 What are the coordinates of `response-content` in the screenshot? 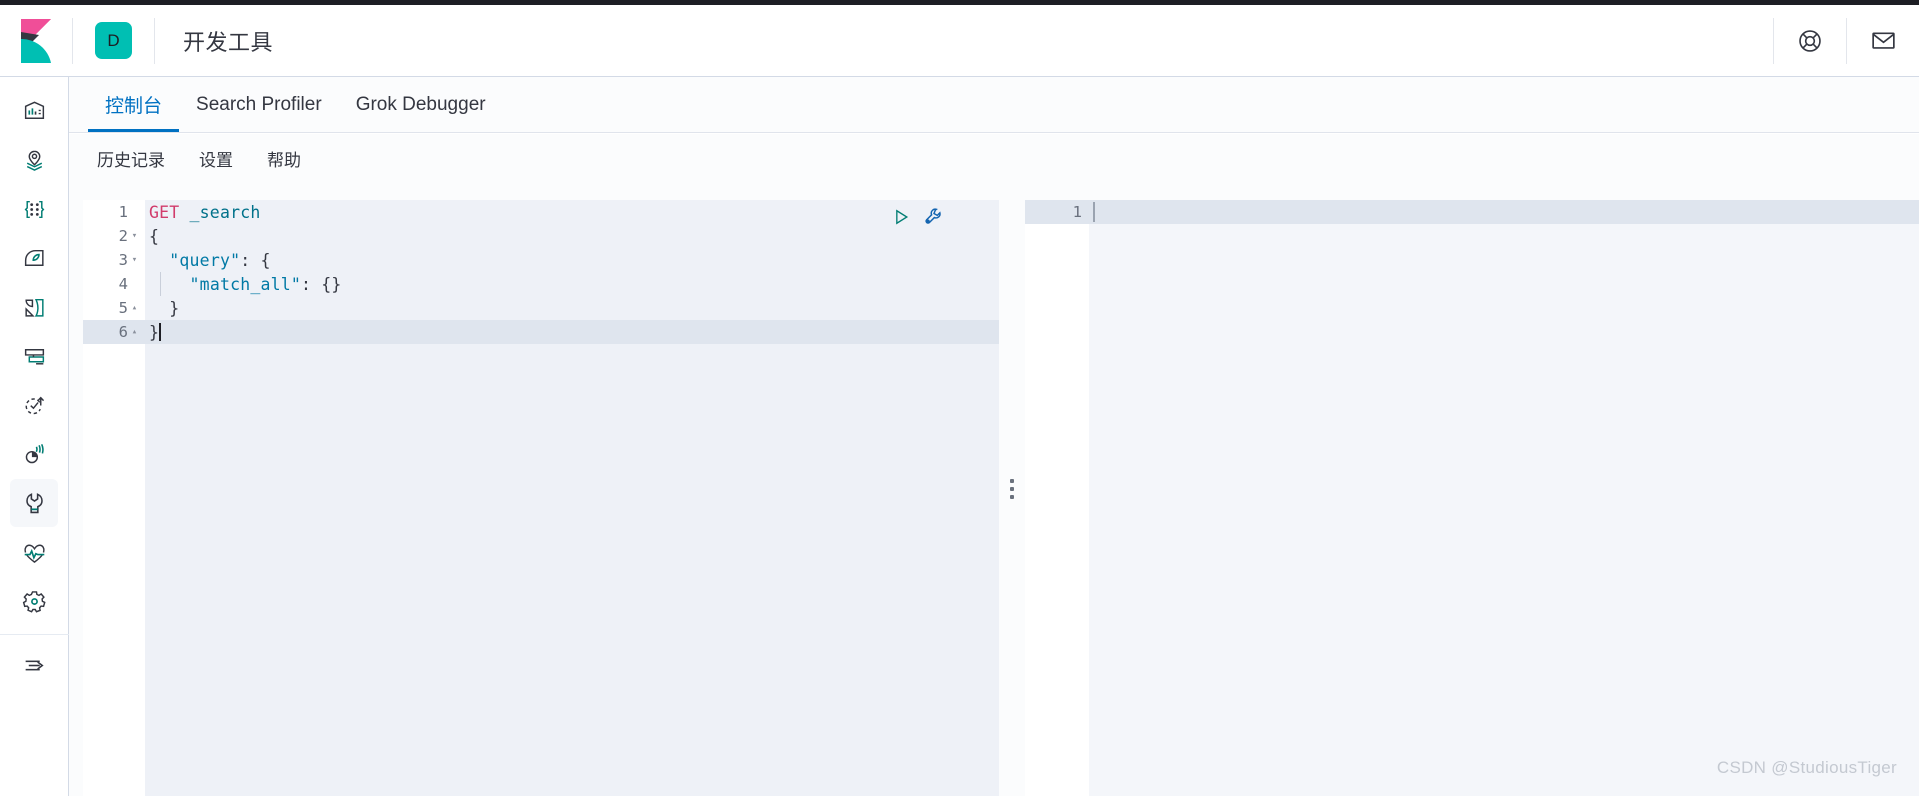 It's located at (1507, 212).